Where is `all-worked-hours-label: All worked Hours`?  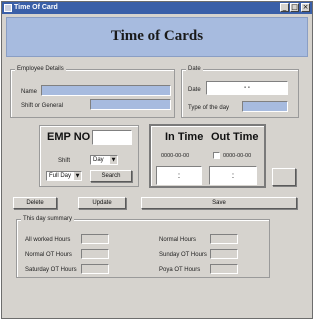
all-worked-hours-label: All worked Hours is located at coordinates (48, 240).